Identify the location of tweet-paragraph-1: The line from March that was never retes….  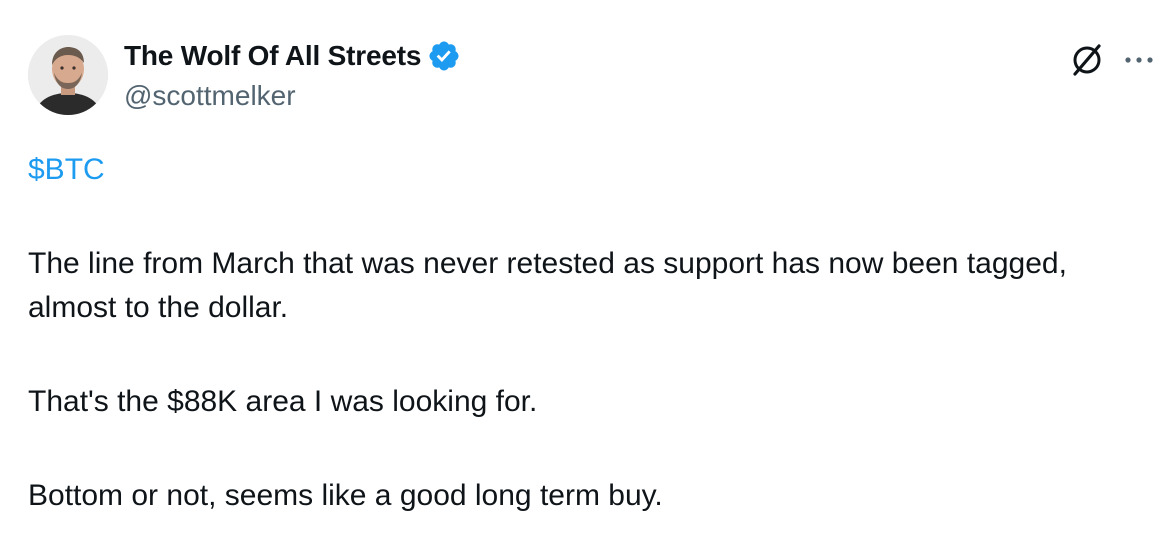
(547, 285).